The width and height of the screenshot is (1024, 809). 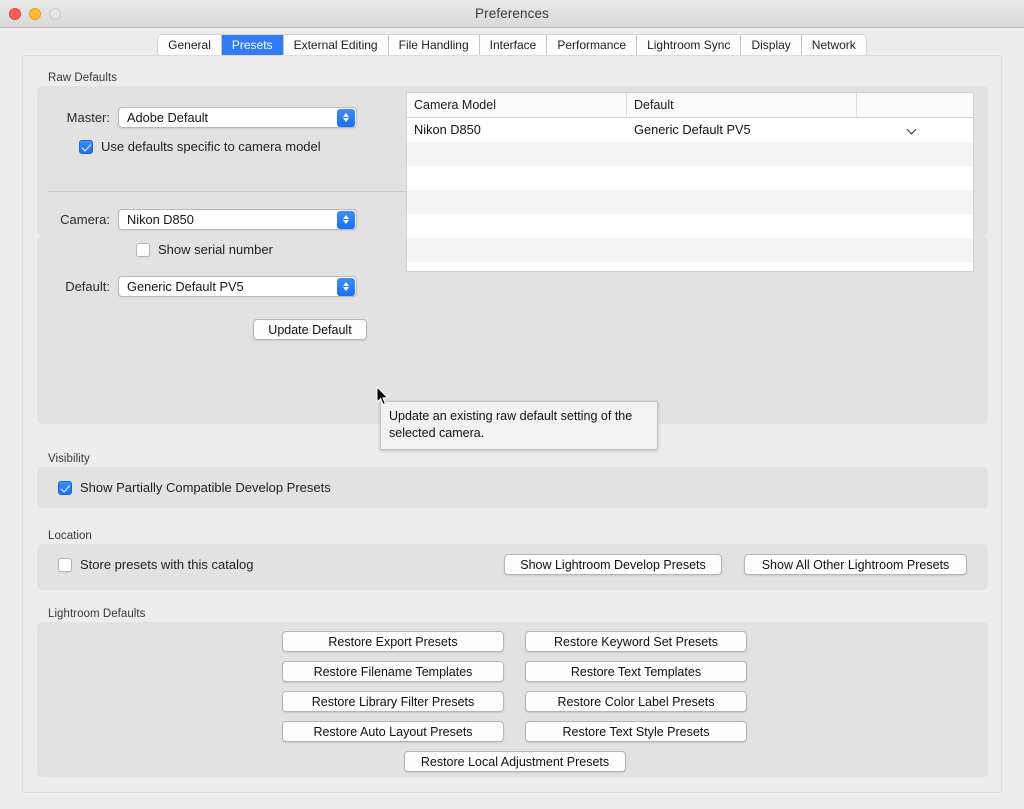 I want to click on use-camera-defaults-row: Use defaults specific to camera model, so click(x=200, y=146).